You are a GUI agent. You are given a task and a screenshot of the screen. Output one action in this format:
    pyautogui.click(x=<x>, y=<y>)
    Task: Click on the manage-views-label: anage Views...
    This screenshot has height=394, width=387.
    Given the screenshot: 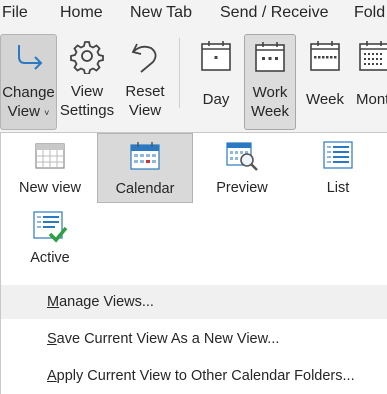 What is the action you would take?
    pyautogui.click(x=106, y=302)
    